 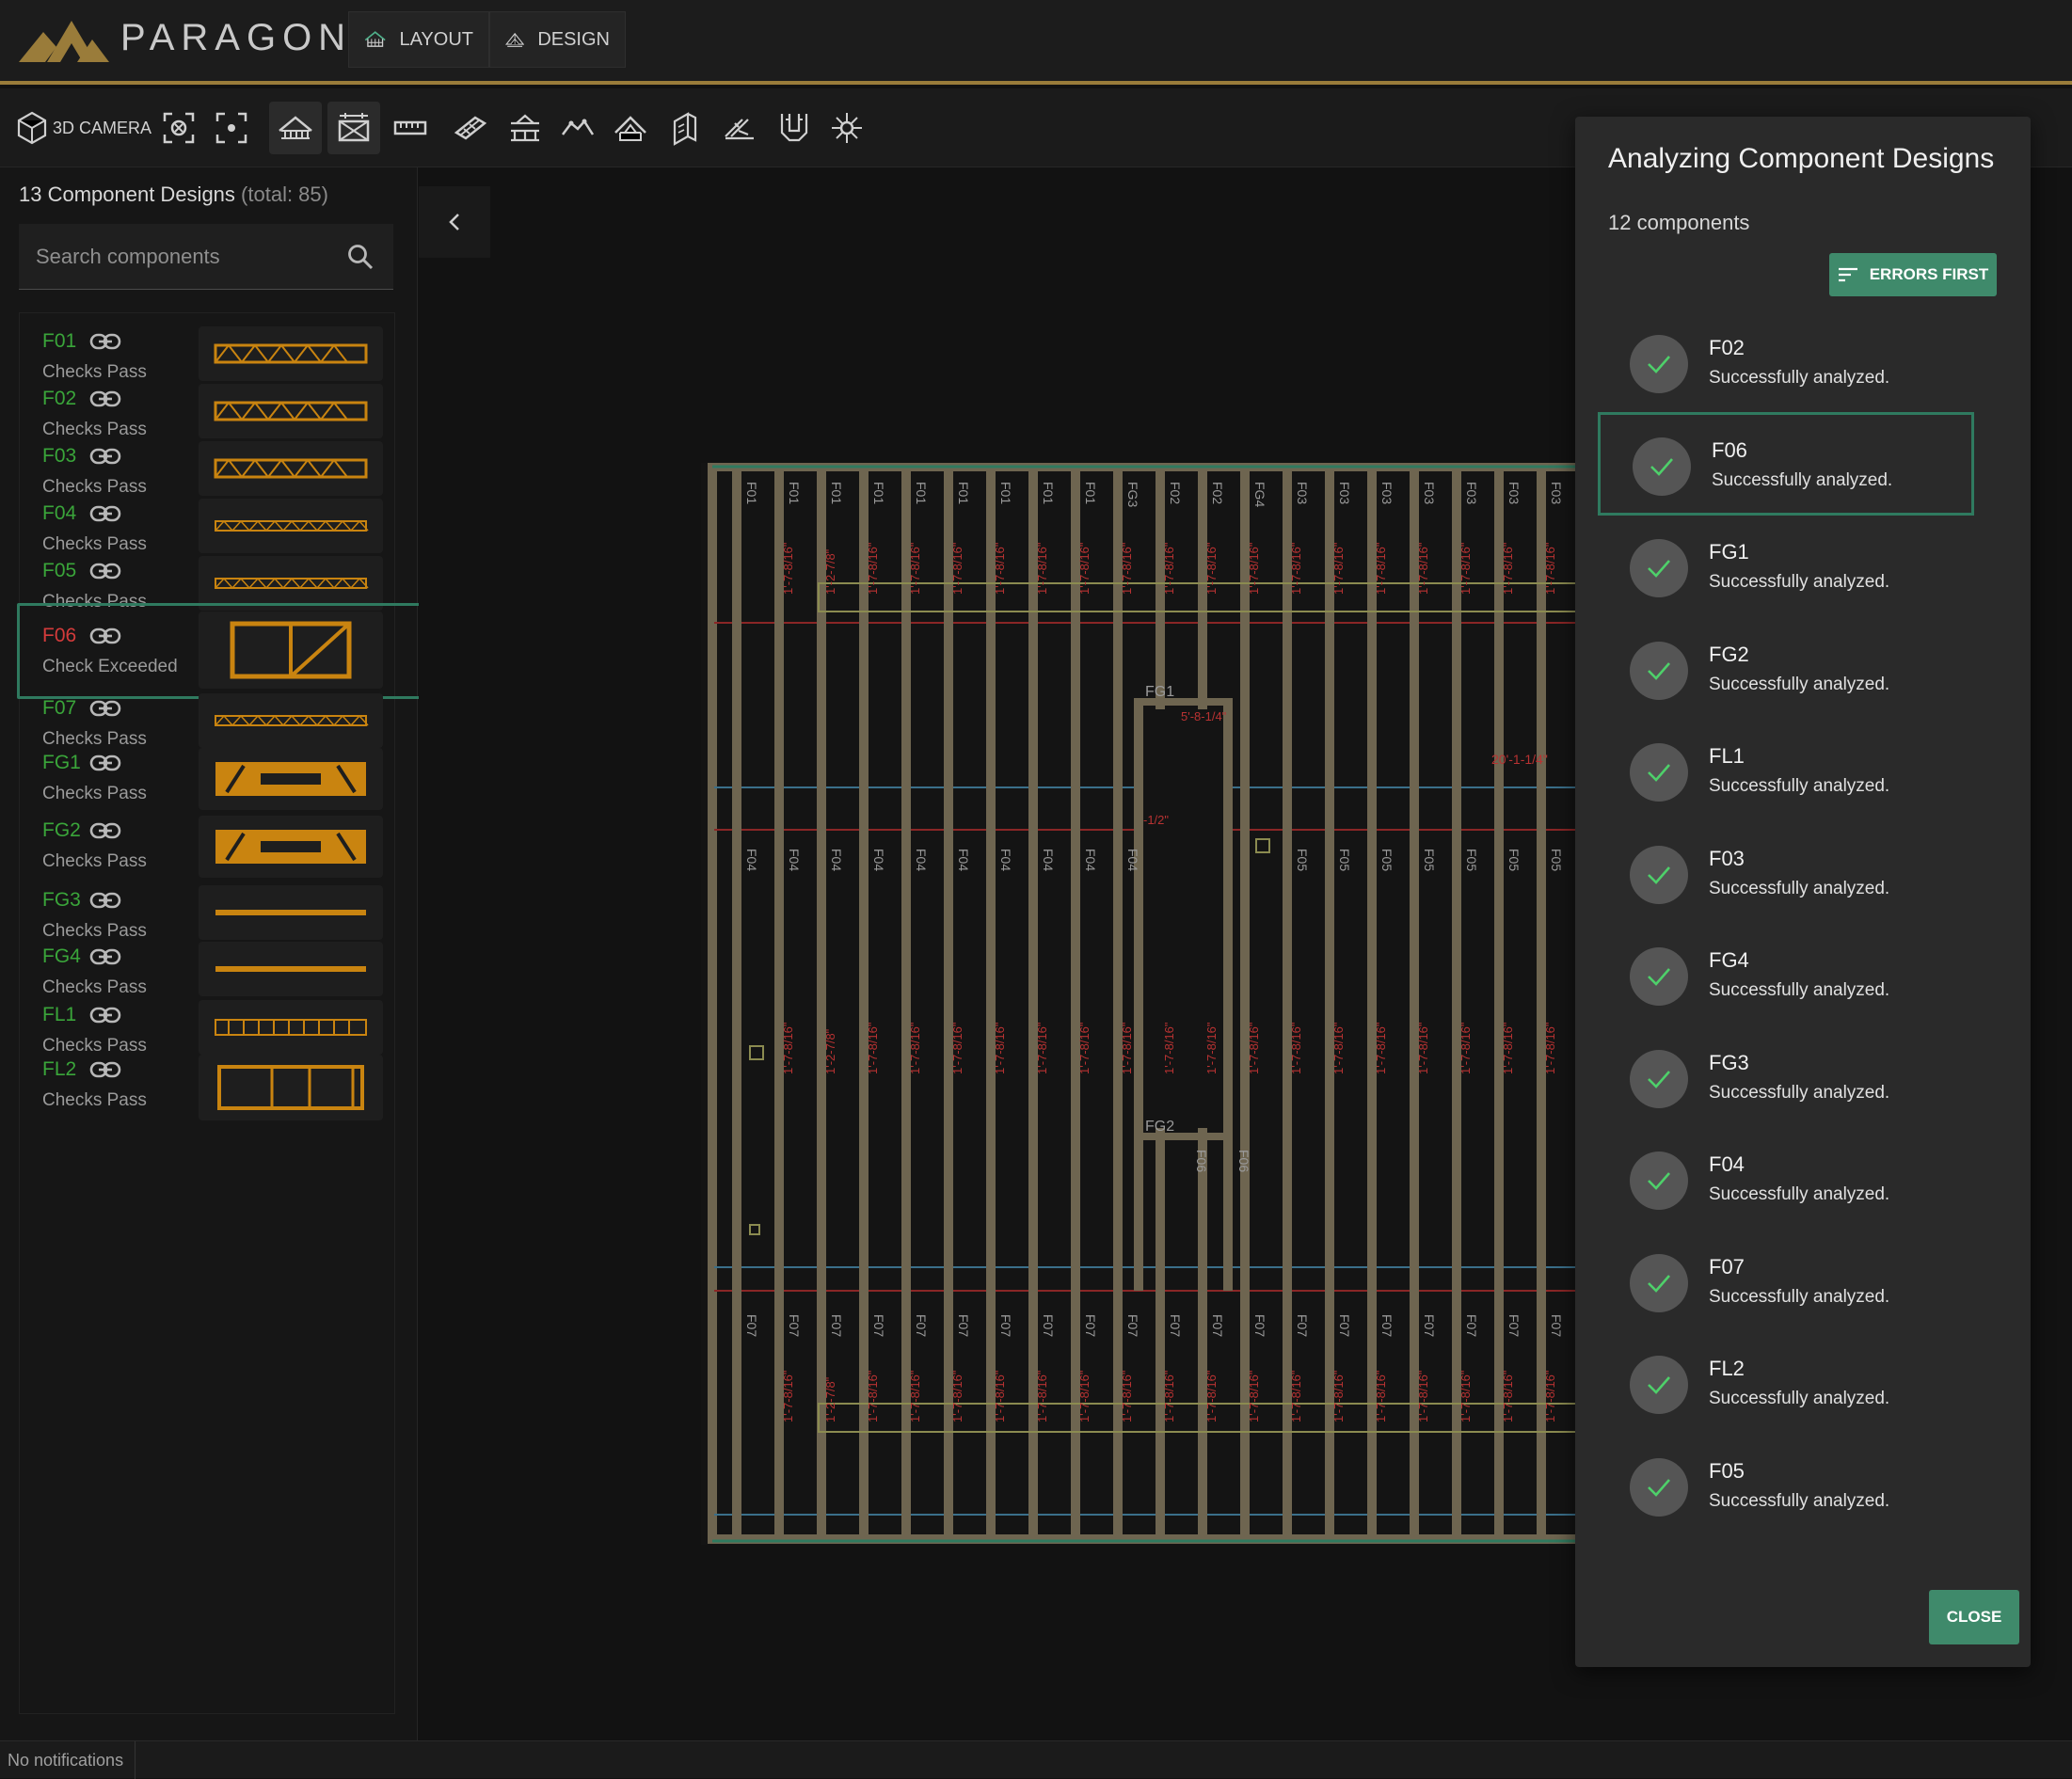 What do you see at coordinates (1786, 772) in the screenshot?
I see `result-item-fl1: FL1 Successfully analyzed.` at bounding box center [1786, 772].